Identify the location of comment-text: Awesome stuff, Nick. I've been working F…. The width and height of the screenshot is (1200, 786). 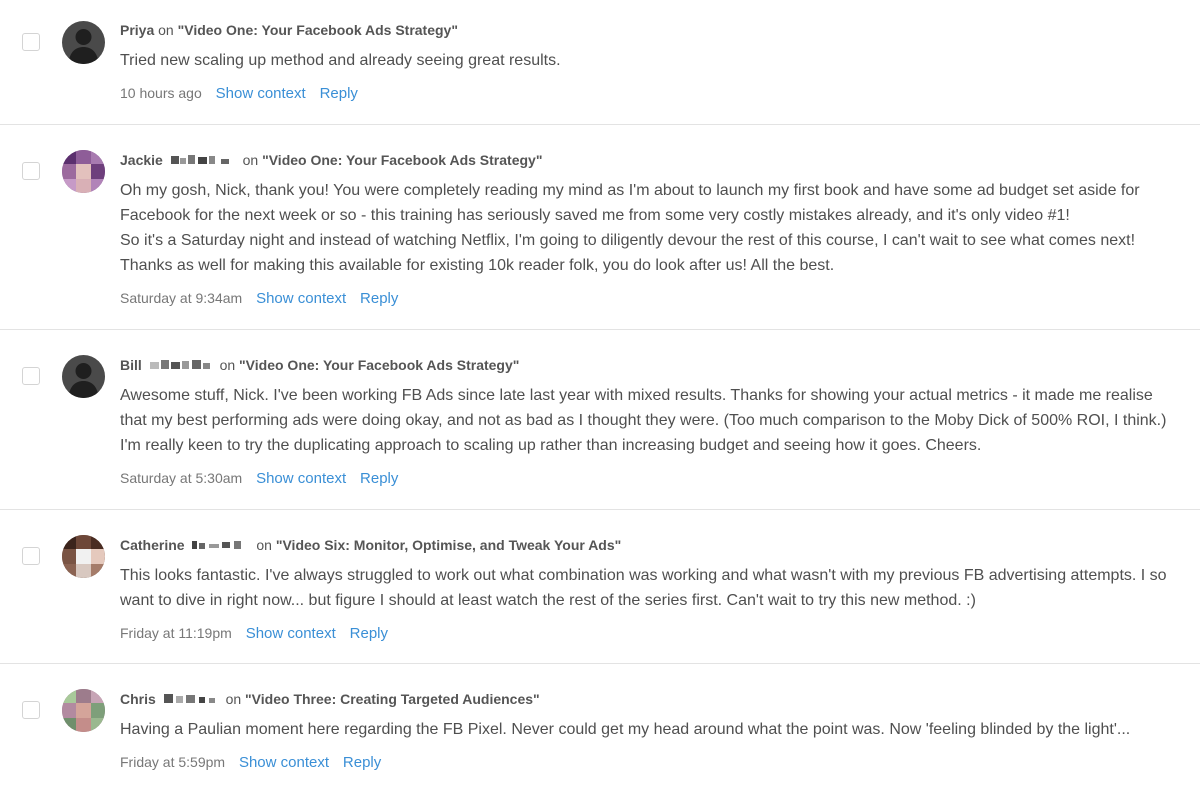
(643, 420).